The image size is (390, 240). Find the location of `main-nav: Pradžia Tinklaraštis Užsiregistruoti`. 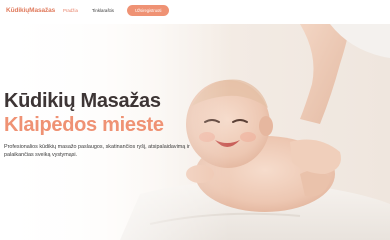

main-nav: Pradžia Tinklaraštis Užsiregistruoti is located at coordinates (115, 10).